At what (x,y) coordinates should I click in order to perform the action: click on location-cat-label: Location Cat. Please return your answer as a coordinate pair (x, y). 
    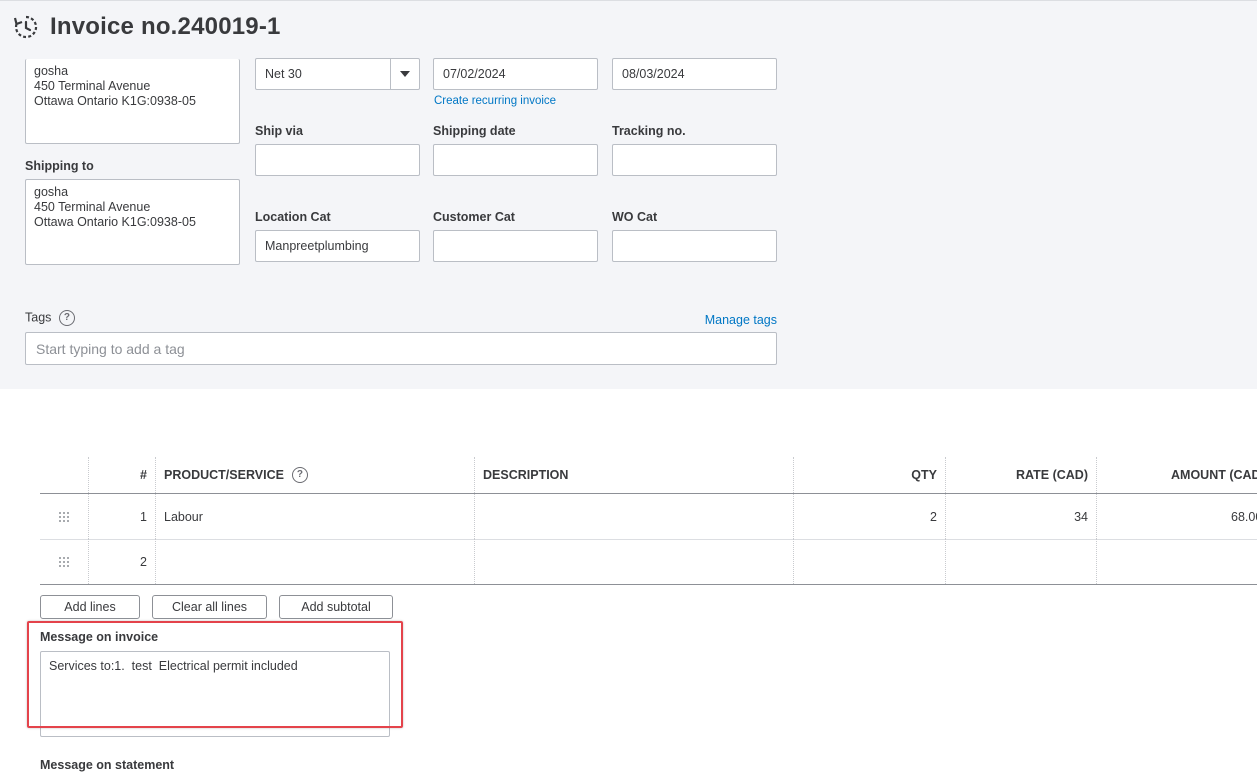
    Looking at the image, I should click on (293, 217).